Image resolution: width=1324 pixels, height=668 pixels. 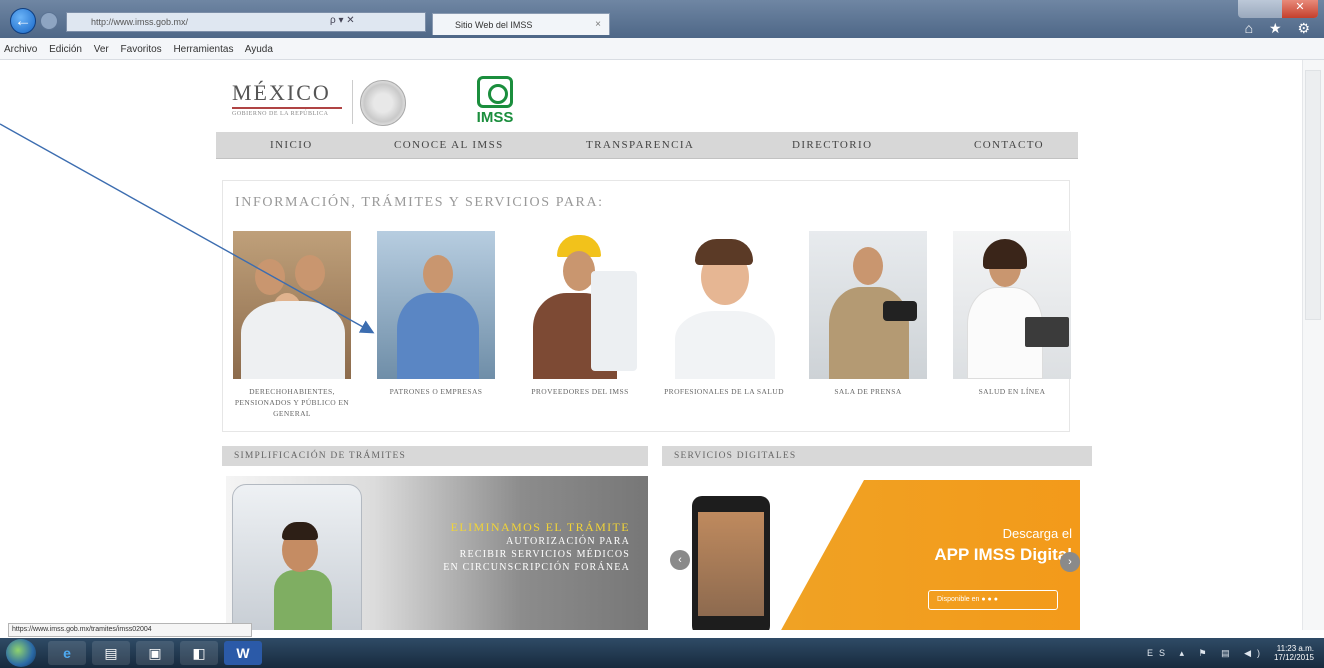 What do you see at coordinates (868, 305) in the screenshot?
I see `photographer-photo` at bounding box center [868, 305].